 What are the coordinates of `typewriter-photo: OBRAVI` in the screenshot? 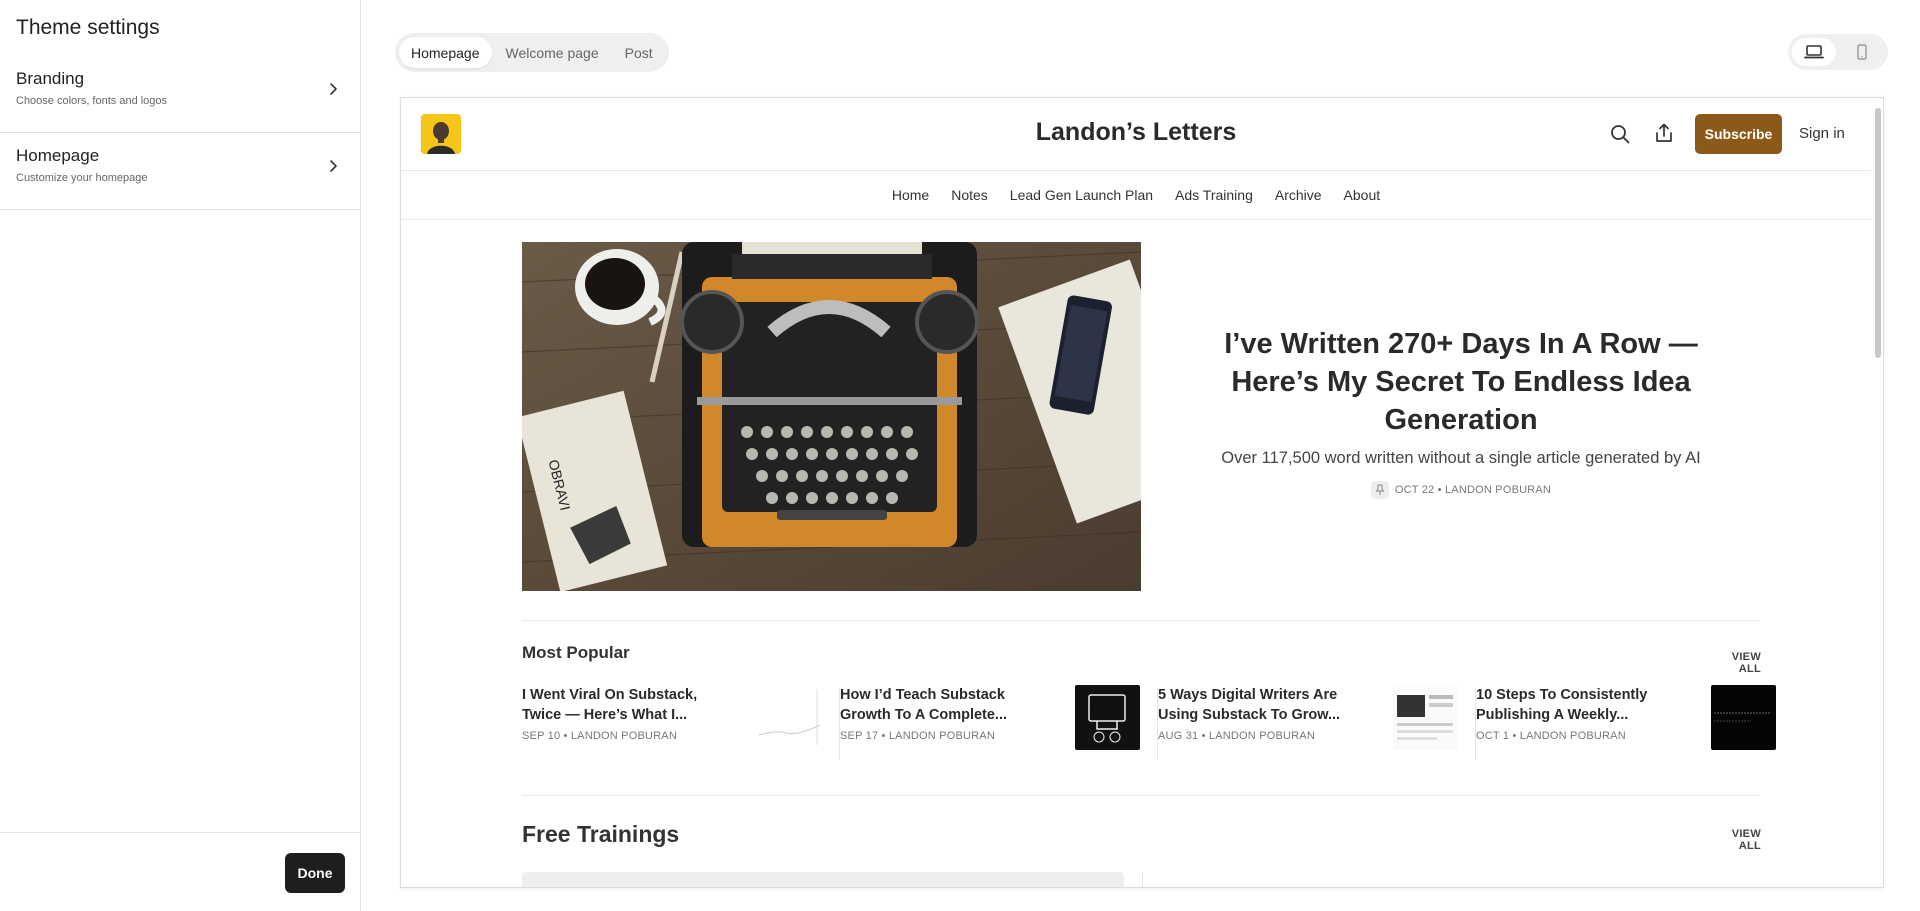 It's located at (831, 416).